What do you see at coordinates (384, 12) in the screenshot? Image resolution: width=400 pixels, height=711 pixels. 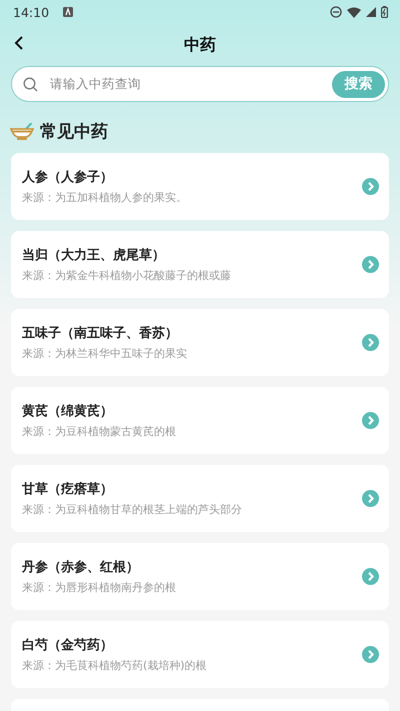 I see `battery-icon` at bounding box center [384, 12].